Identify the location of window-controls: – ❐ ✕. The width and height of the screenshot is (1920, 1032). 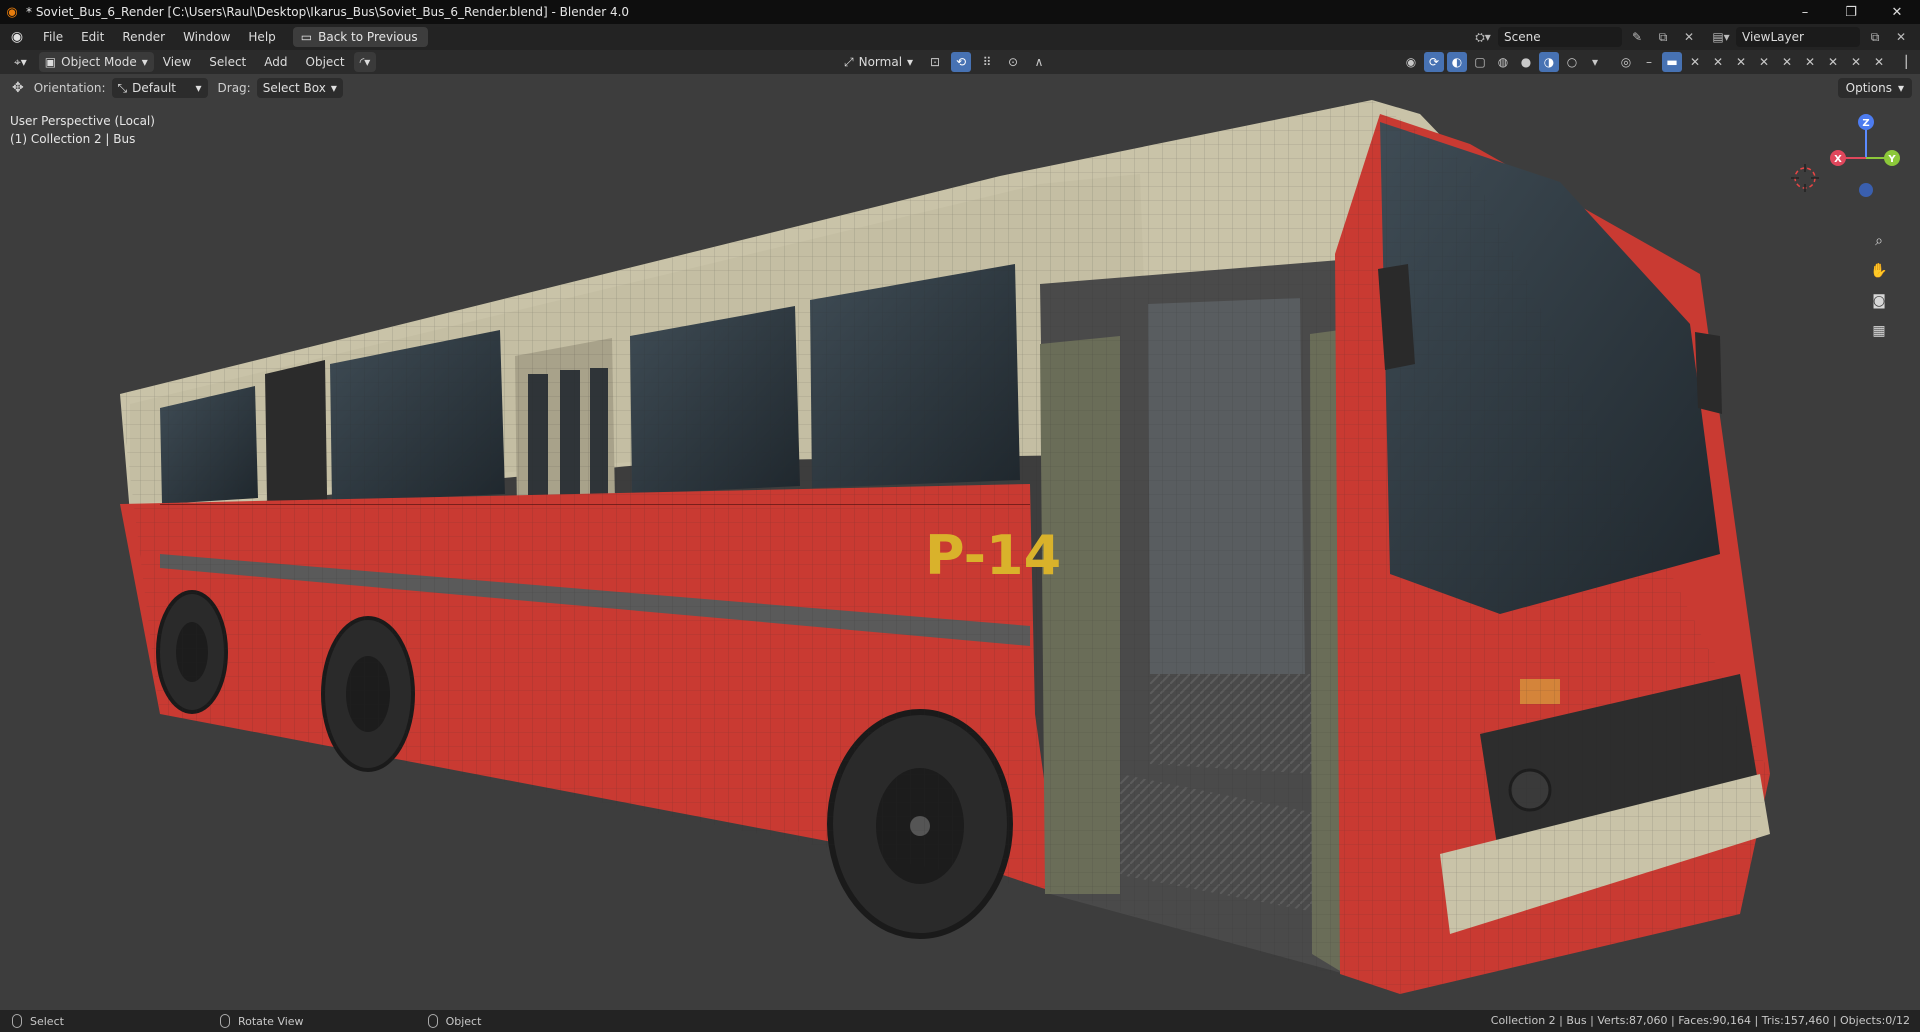
(1851, 12).